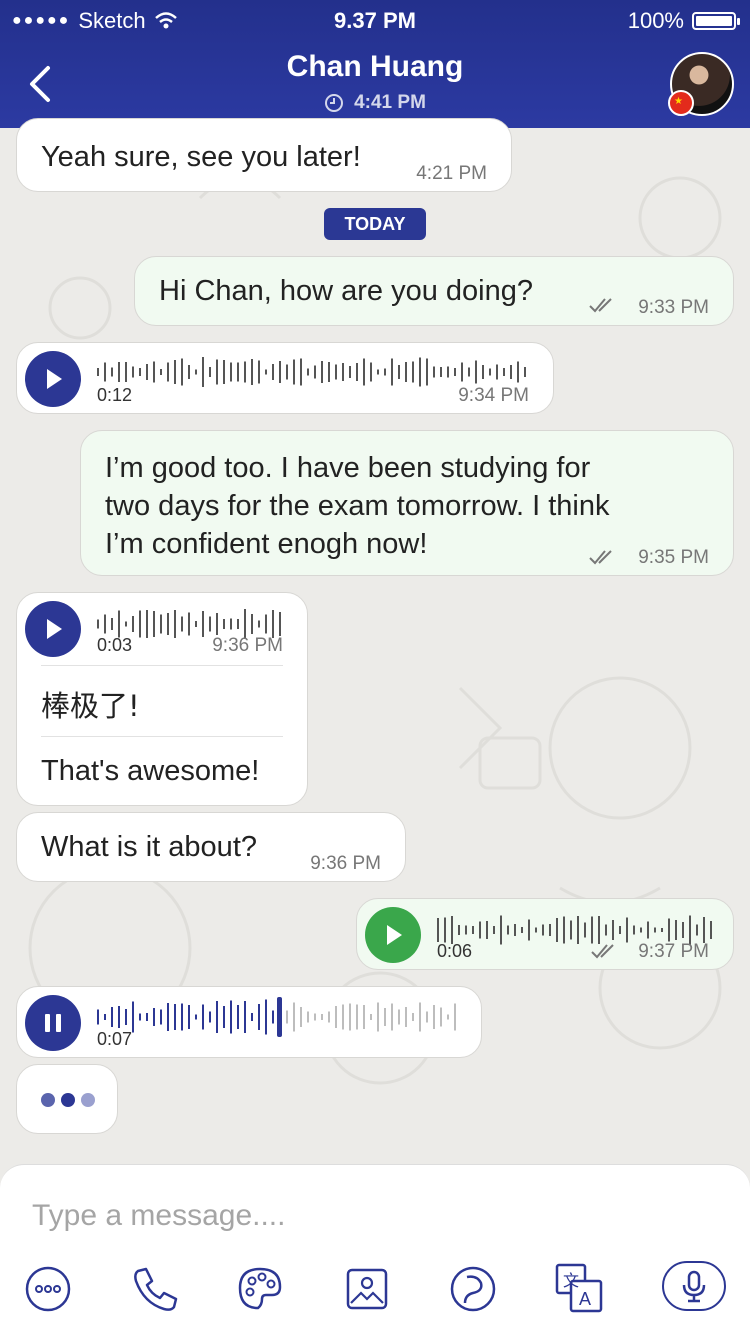 The width and height of the screenshot is (750, 1335). I want to click on contact-name: Chan Huang, so click(375, 67).